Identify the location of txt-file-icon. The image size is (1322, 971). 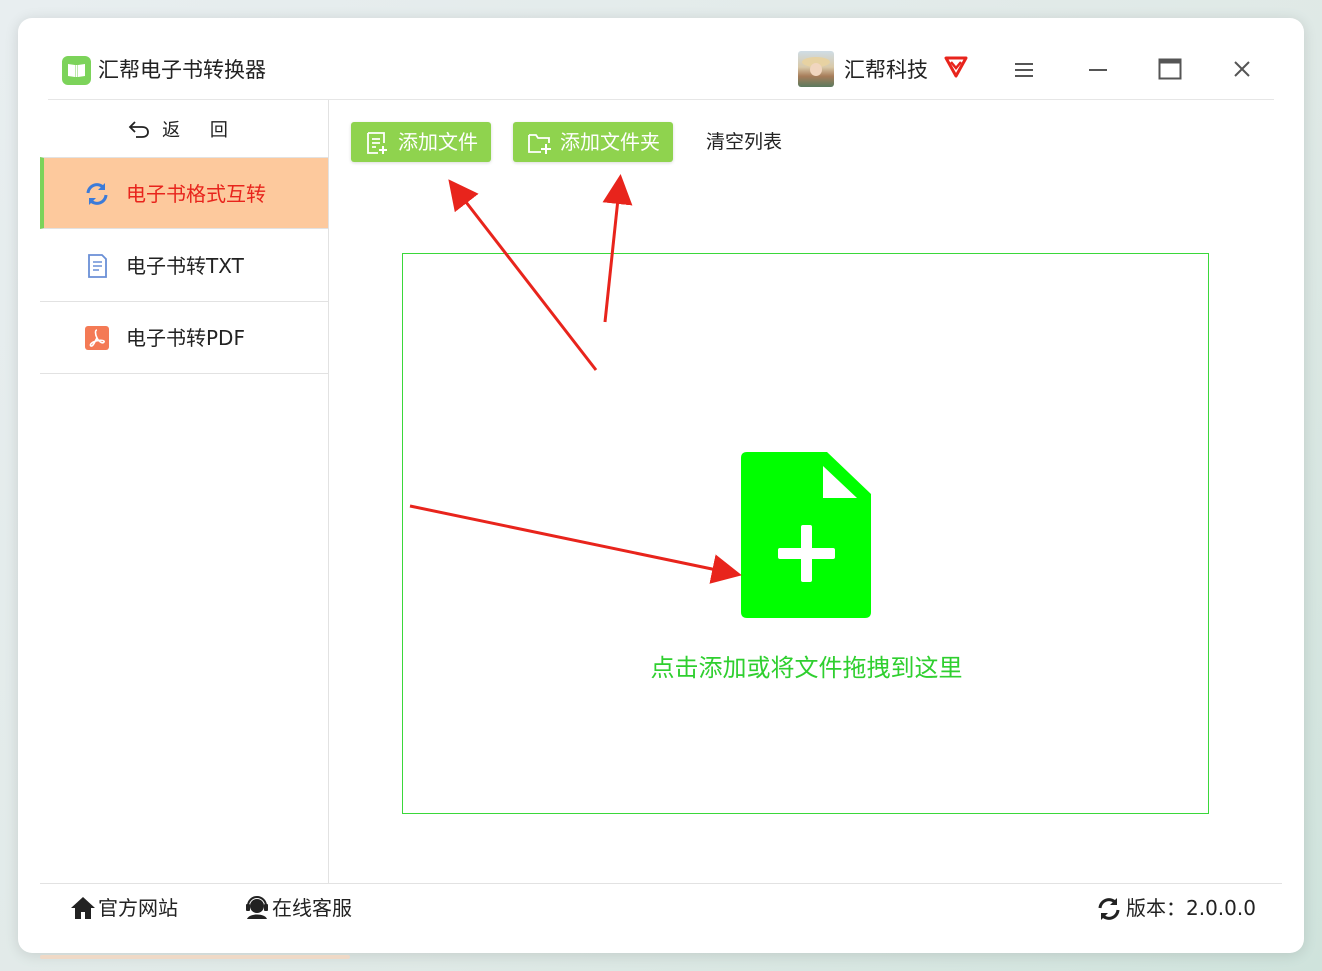
(97, 266).